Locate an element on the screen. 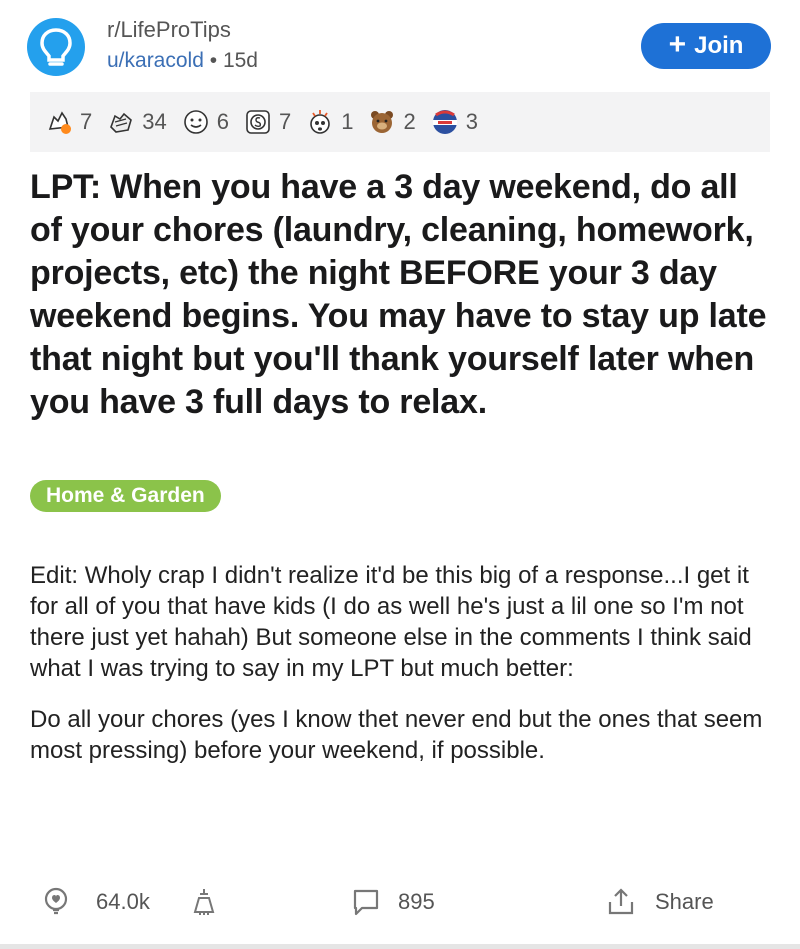  post-meta: u/karacold • 15d is located at coordinates (182, 61).